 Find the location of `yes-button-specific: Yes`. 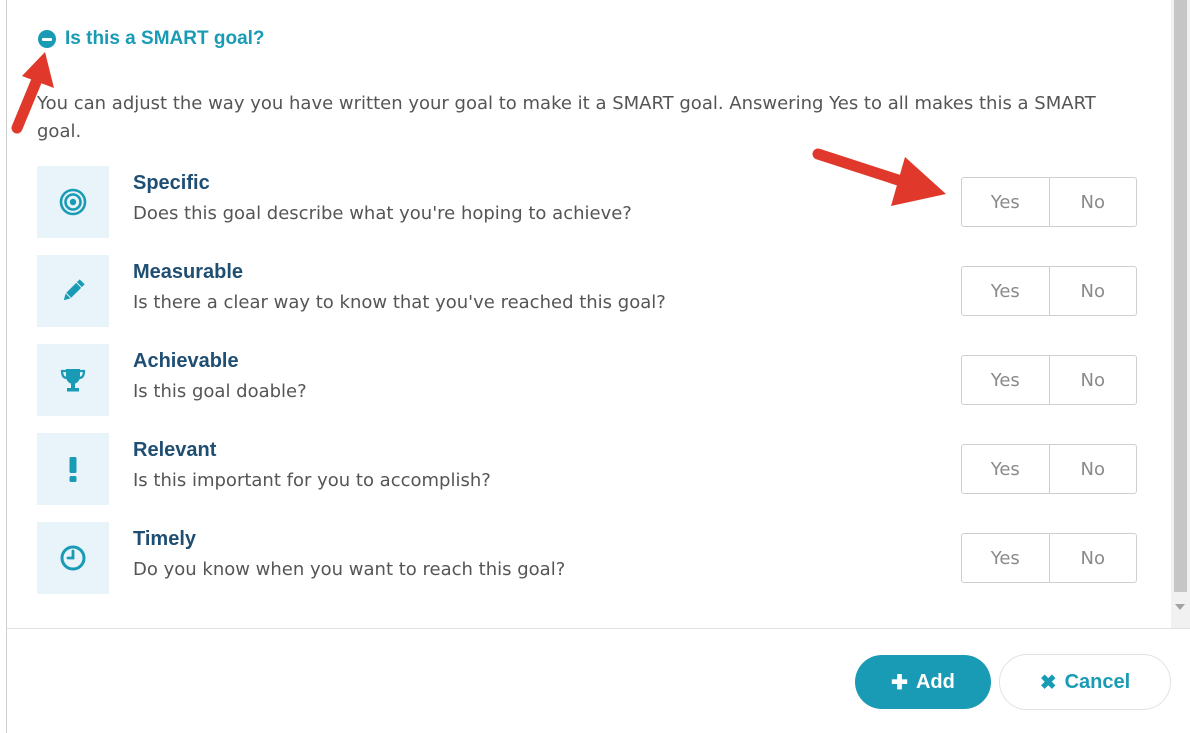

yes-button-specific: Yes is located at coordinates (1005, 202).